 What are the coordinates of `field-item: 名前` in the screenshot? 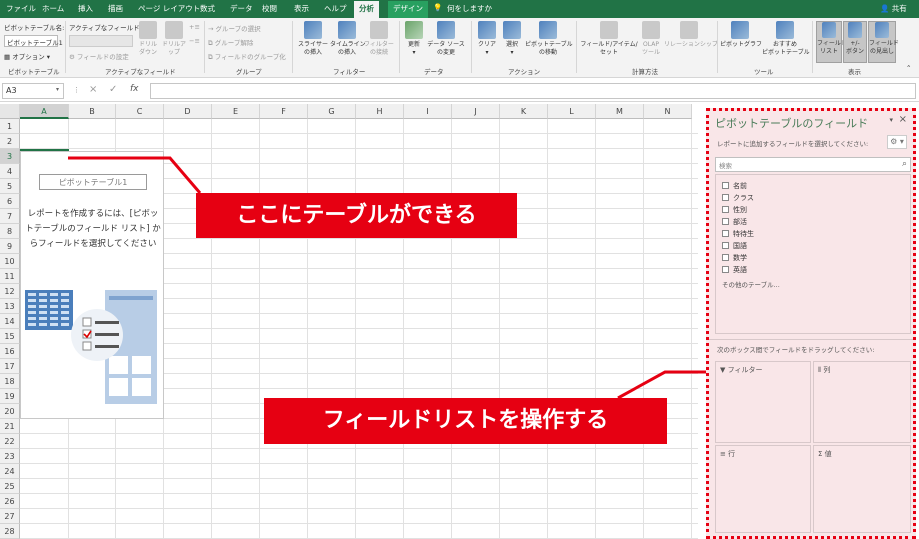 It's located at (734, 186).